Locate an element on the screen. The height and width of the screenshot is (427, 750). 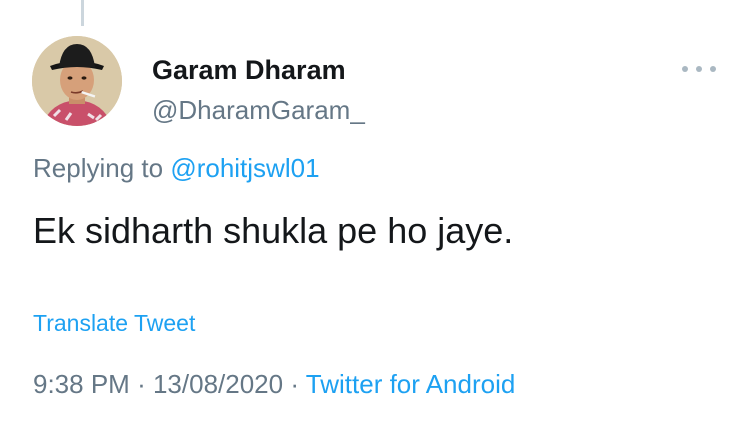
thread-connector-line is located at coordinates (82, 13).